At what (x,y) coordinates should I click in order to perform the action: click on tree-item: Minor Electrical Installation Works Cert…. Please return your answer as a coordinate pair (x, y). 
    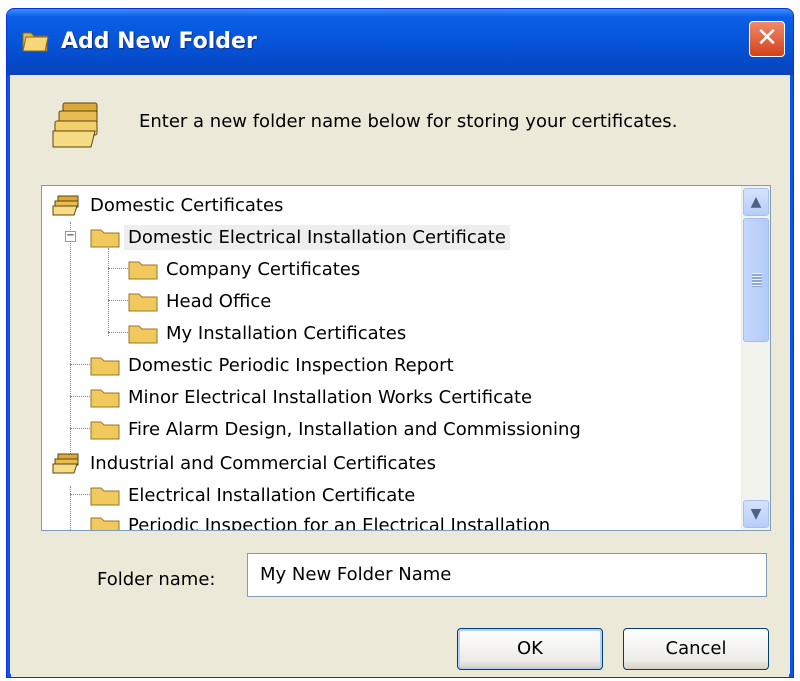
    Looking at the image, I should click on (313, 397).